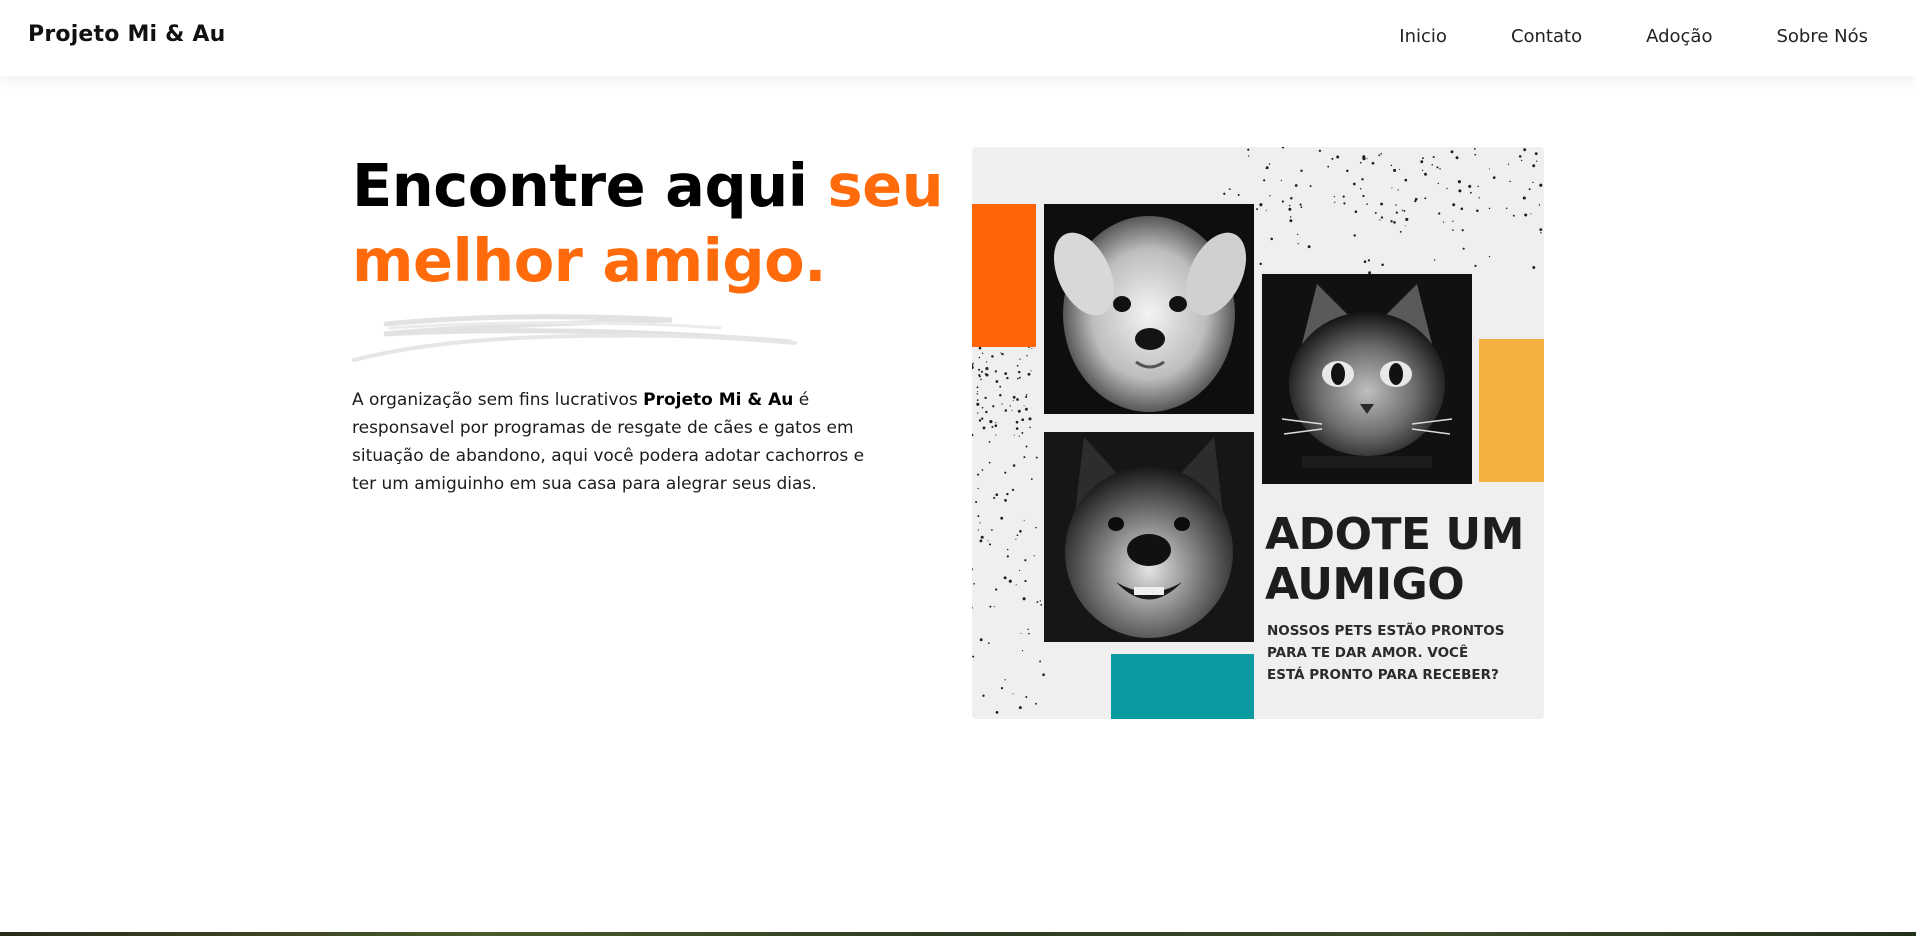 Image resolution: width=1916 pixels, height=936 pixels. What do you see at coordinates (1423, 36) in the screenshot?
I see `nav-link-inicio: Inicio` at bounding box center [1423, 36].